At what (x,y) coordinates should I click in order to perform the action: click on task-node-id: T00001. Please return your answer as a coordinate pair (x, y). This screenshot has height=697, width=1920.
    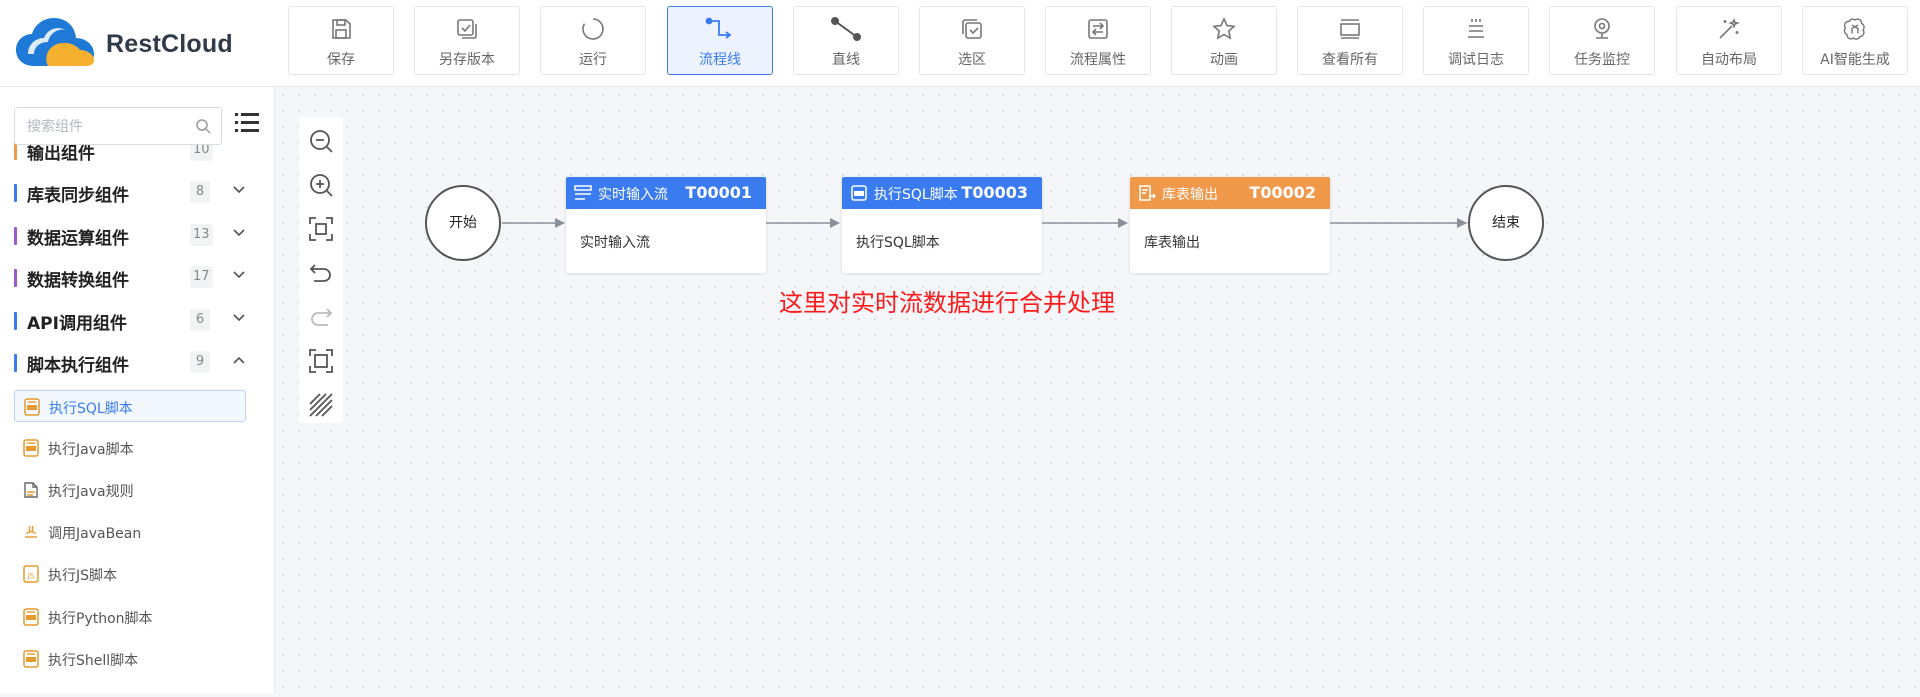
    Looking at the image, I should click on (718, 192).